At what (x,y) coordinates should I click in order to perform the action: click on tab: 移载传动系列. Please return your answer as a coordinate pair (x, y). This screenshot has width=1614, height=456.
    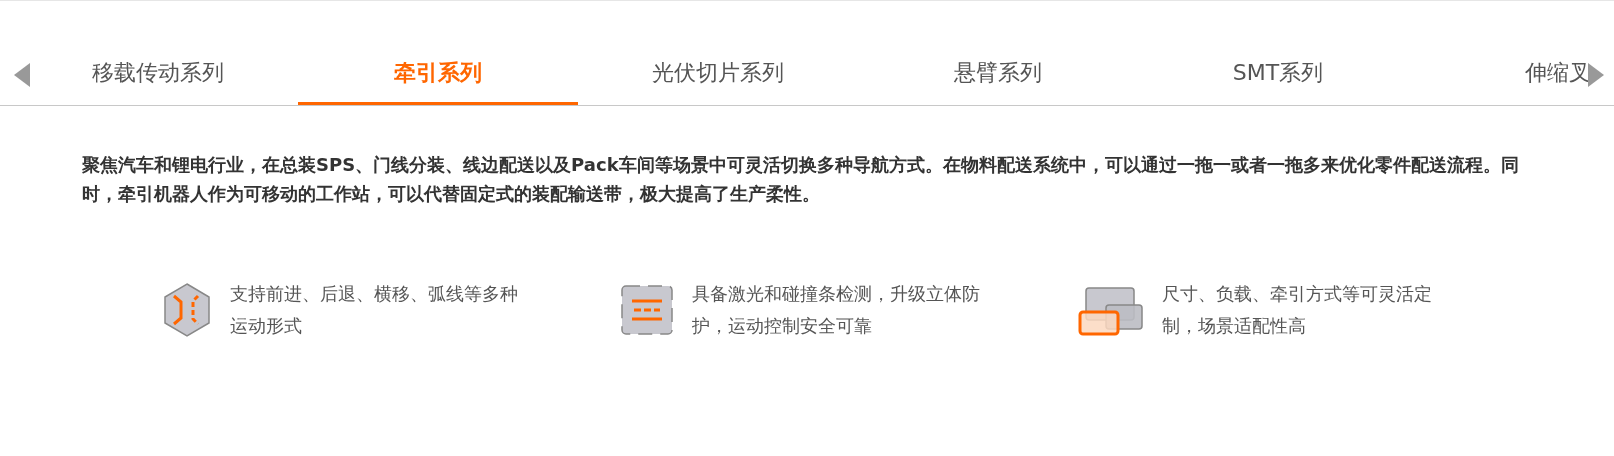
    Looking at the image, I should click on (158, 76).